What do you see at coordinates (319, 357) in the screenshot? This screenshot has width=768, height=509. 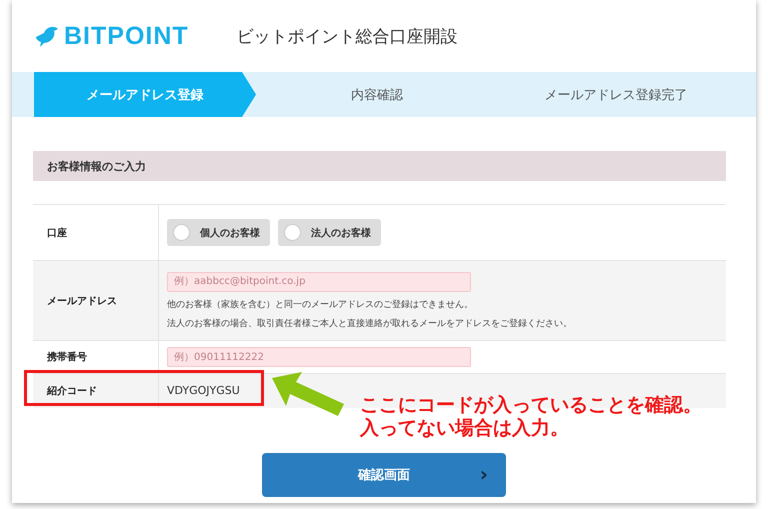 I see `input-field: 例）09011112222` at bounding box center [319, 357].